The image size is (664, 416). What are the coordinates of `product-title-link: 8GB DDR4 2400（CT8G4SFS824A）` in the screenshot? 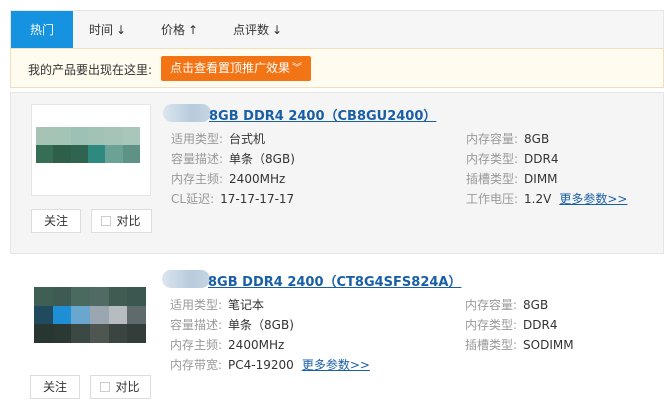 It's located at (334, 280).